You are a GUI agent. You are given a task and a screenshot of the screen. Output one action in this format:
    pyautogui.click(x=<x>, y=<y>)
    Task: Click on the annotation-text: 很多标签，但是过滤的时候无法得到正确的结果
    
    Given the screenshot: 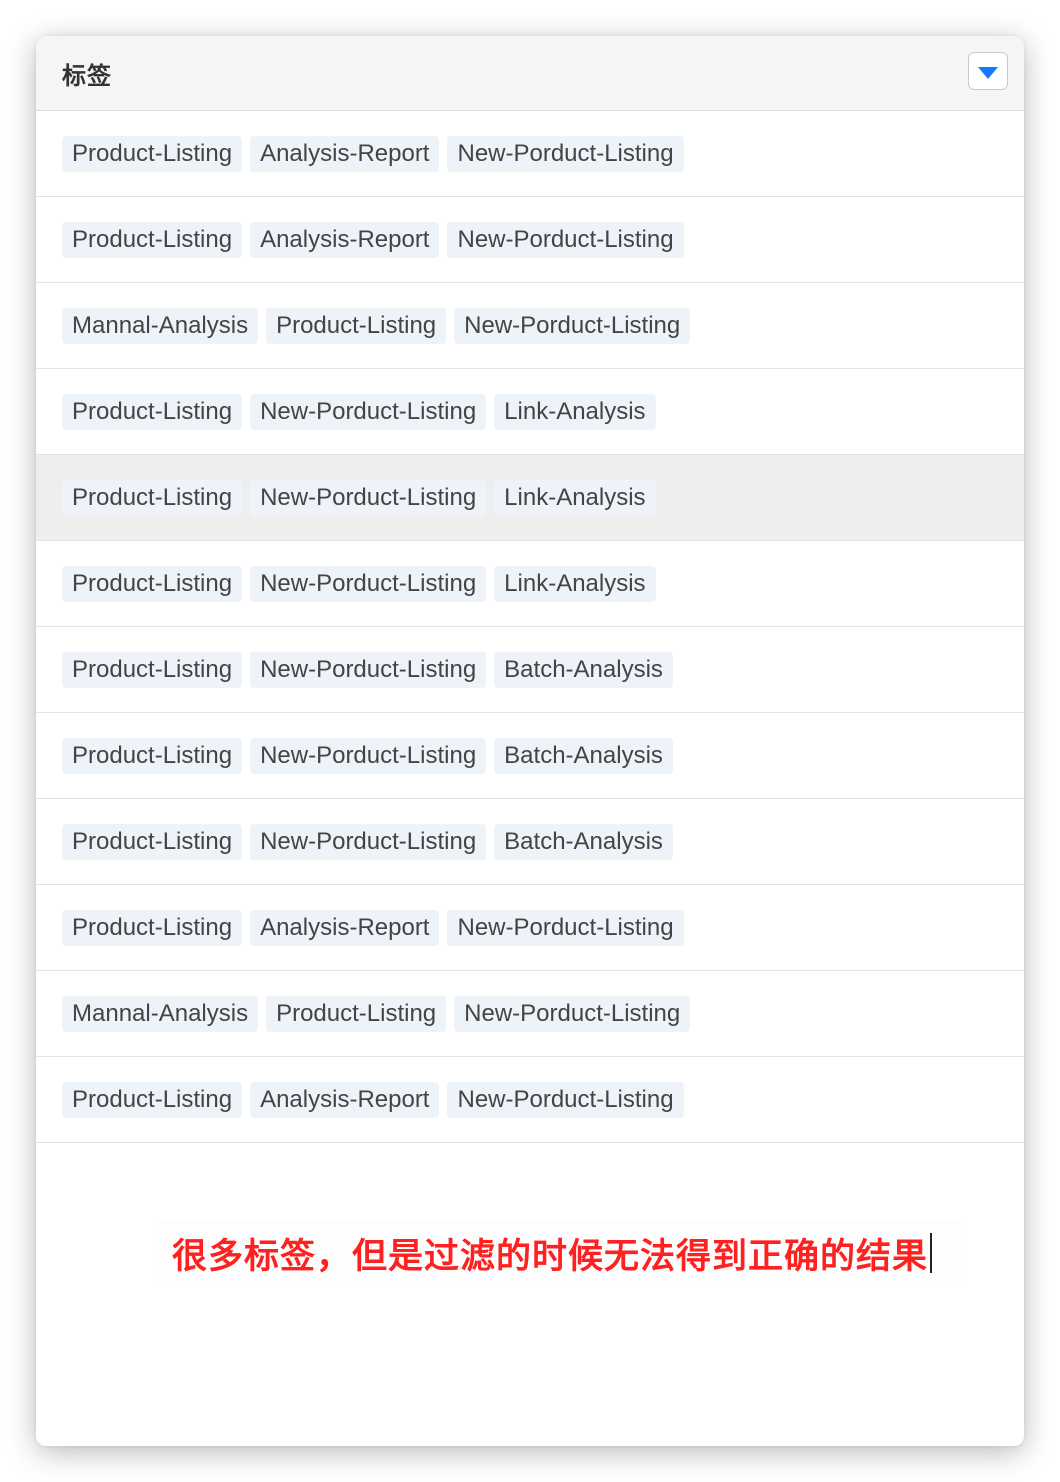 What is the action you would take?
    pyautogui.click(x=550, y=1256)
    